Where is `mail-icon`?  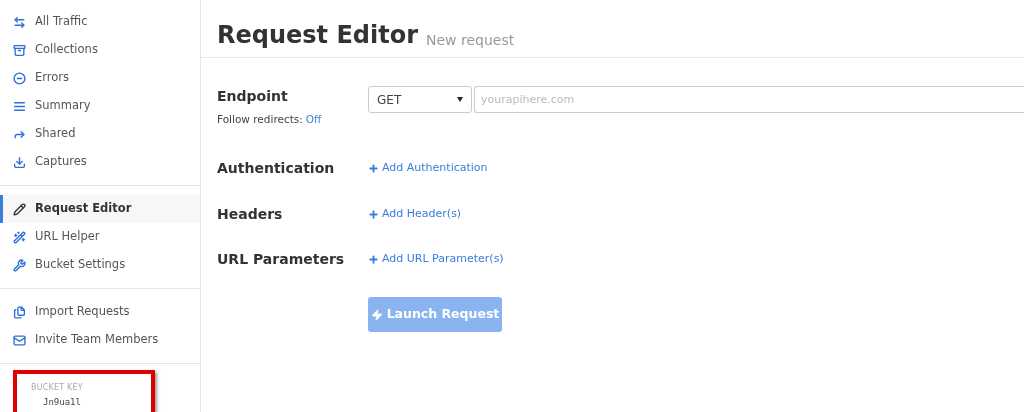 mail-icon is located at coordinates (19, 340).